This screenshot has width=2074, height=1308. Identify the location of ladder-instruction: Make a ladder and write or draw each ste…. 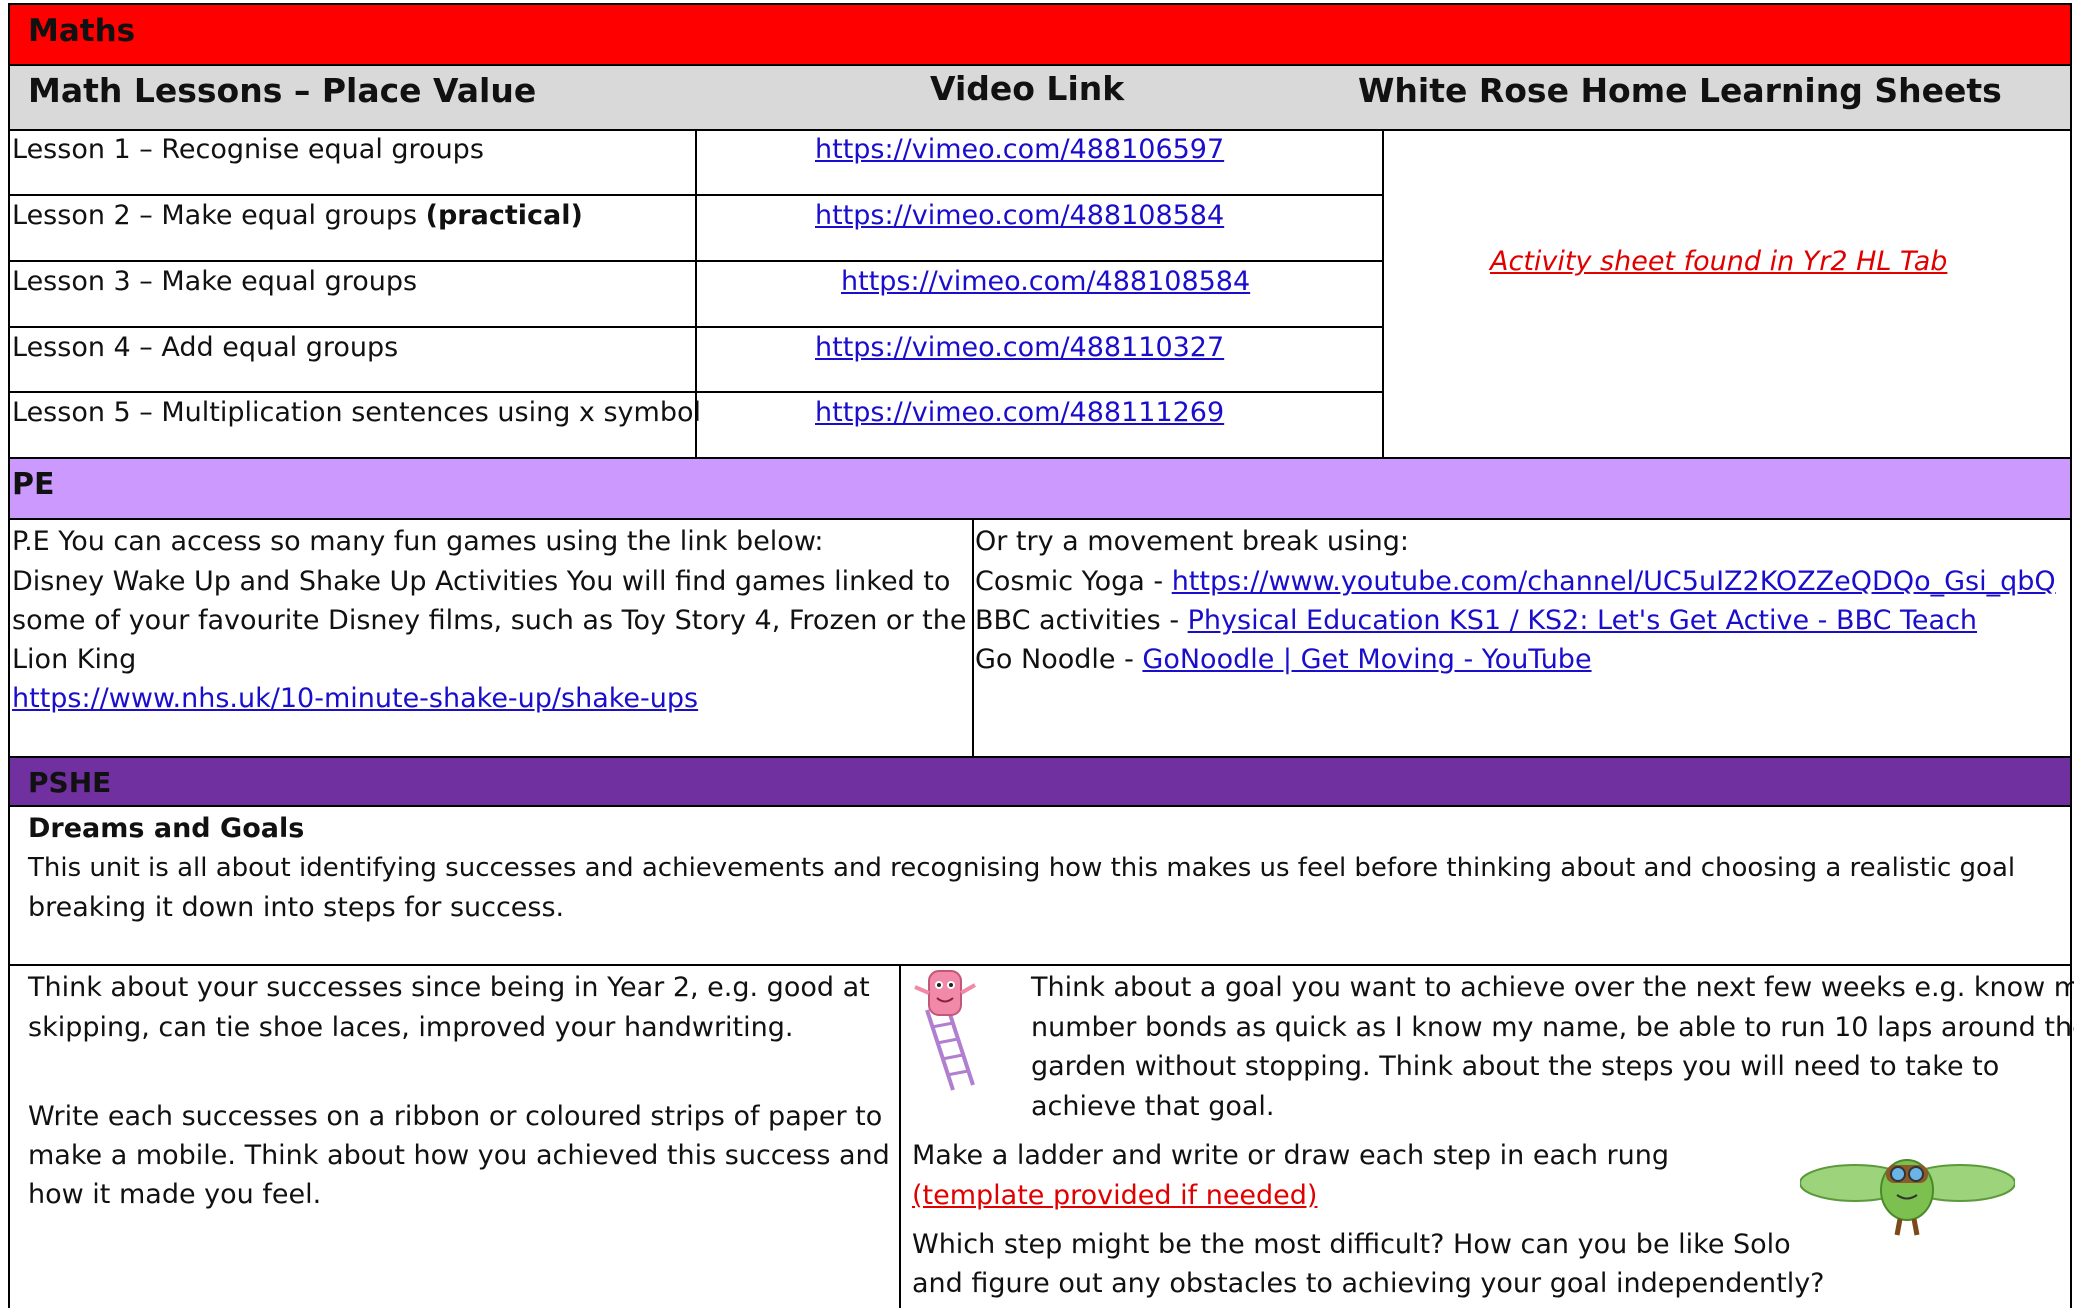
(1290, 1155).